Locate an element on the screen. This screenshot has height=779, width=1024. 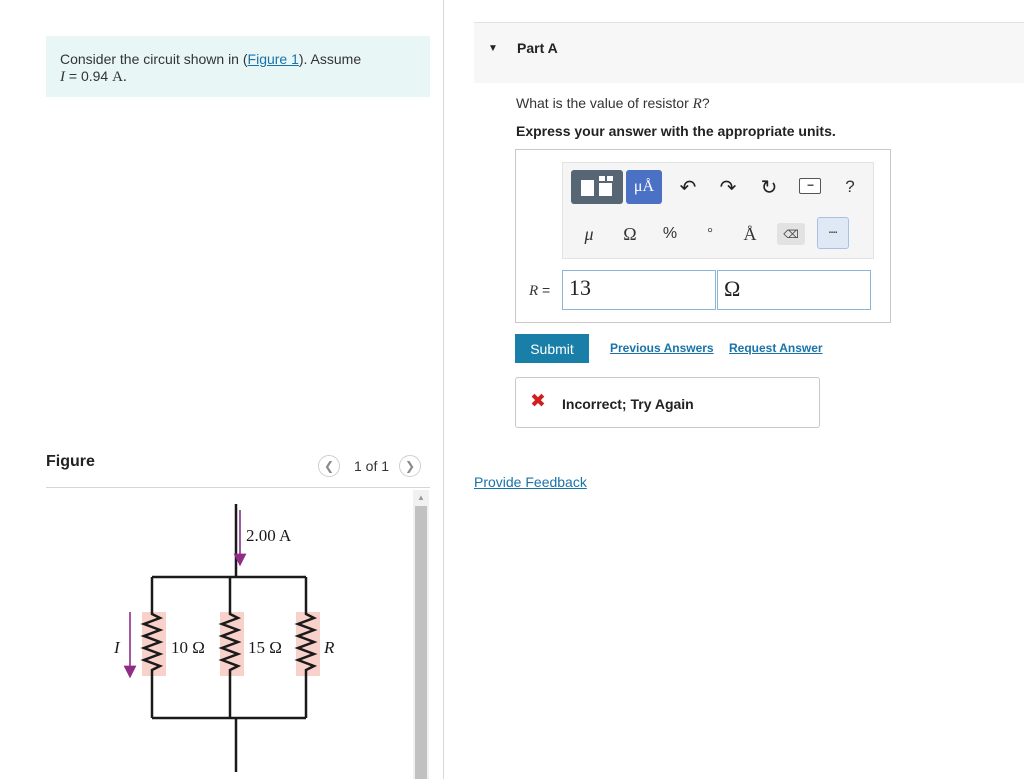
degree-button: ° is located at coordinates (710, 234).